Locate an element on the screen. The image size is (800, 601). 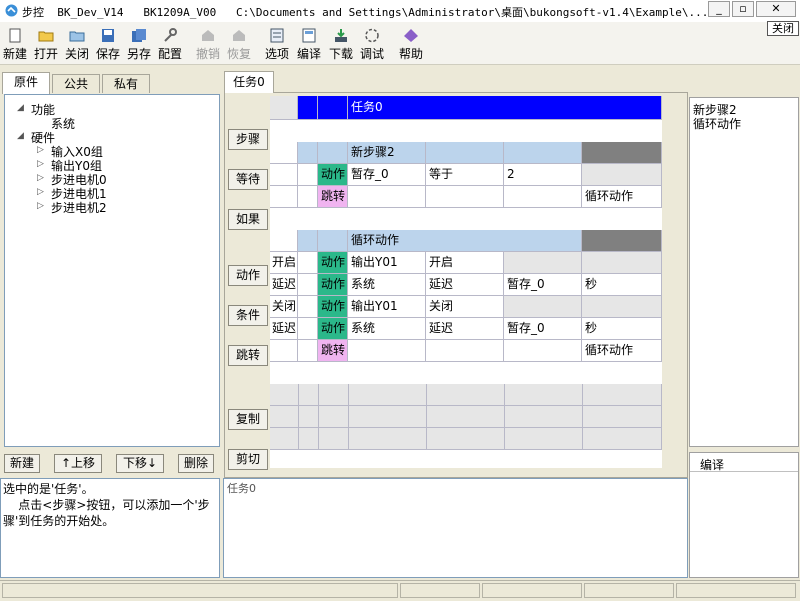
task-title-cell: 任务0 is located at coordinates (505, 108).